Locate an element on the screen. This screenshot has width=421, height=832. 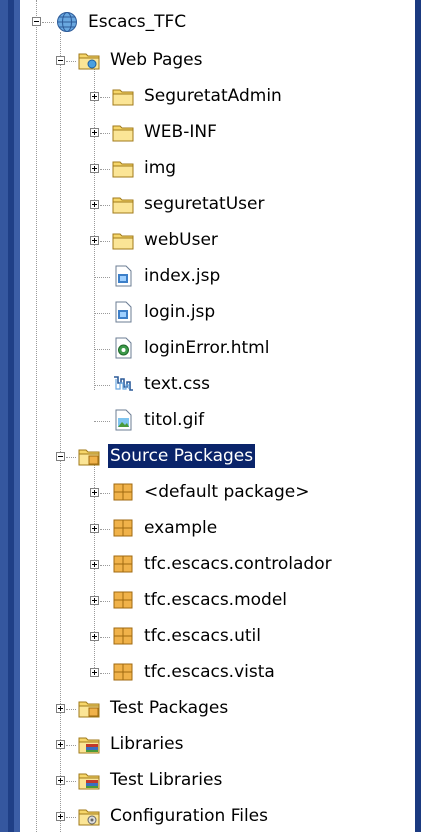
tree-node-pkg-example: example is located at coordinates (217, 528).